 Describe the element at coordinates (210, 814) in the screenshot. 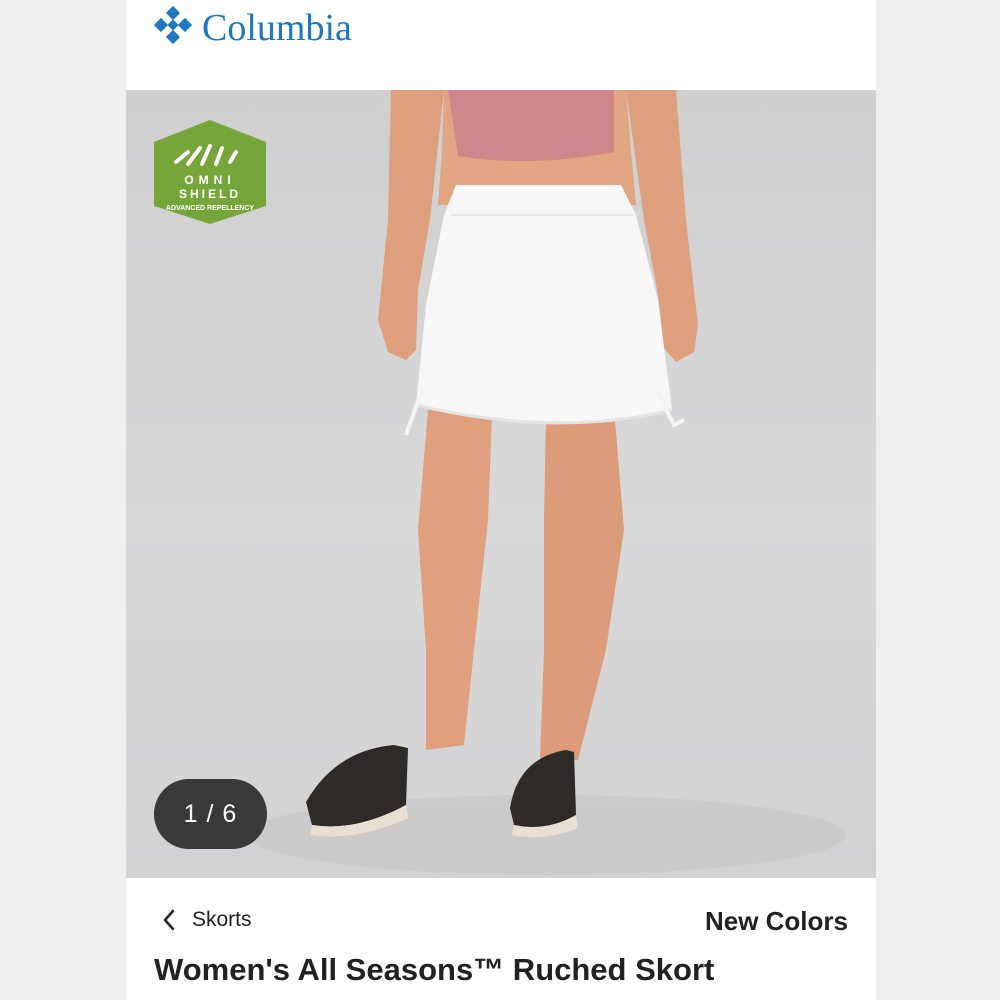

I see `image-counter: 1 / 6` at that location.